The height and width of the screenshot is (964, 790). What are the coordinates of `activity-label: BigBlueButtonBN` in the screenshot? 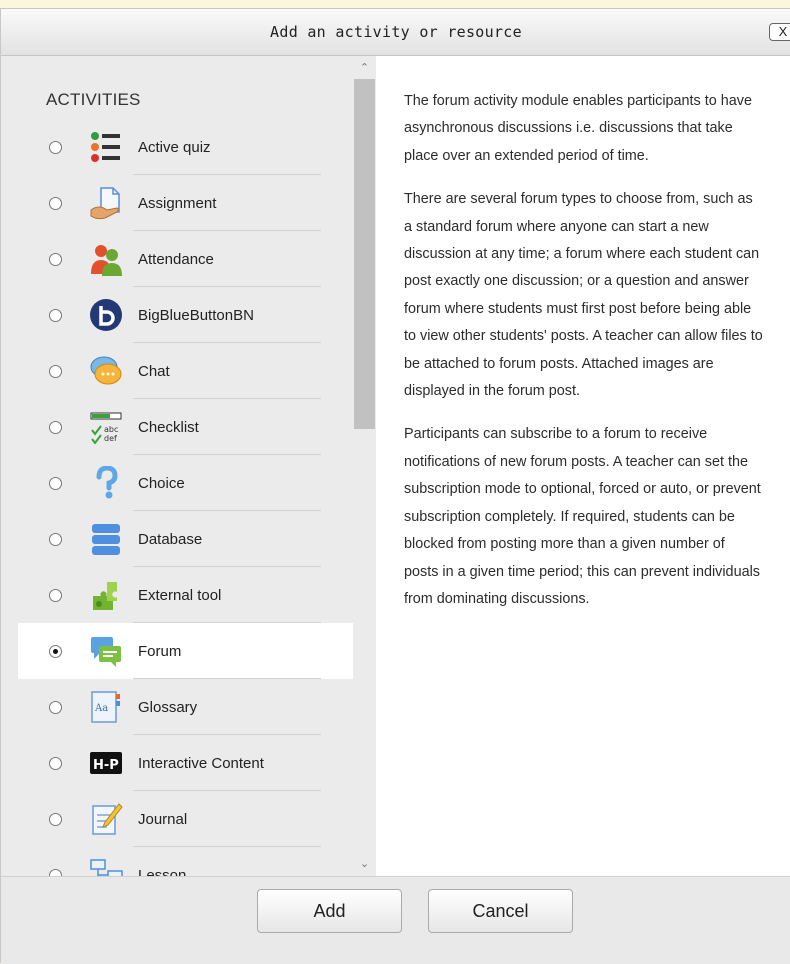 It's located at (196, 315).